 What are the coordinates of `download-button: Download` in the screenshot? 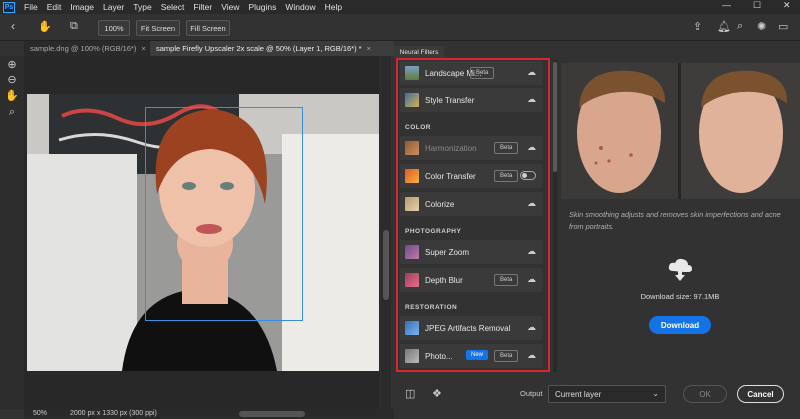 It's located at (680, 325).